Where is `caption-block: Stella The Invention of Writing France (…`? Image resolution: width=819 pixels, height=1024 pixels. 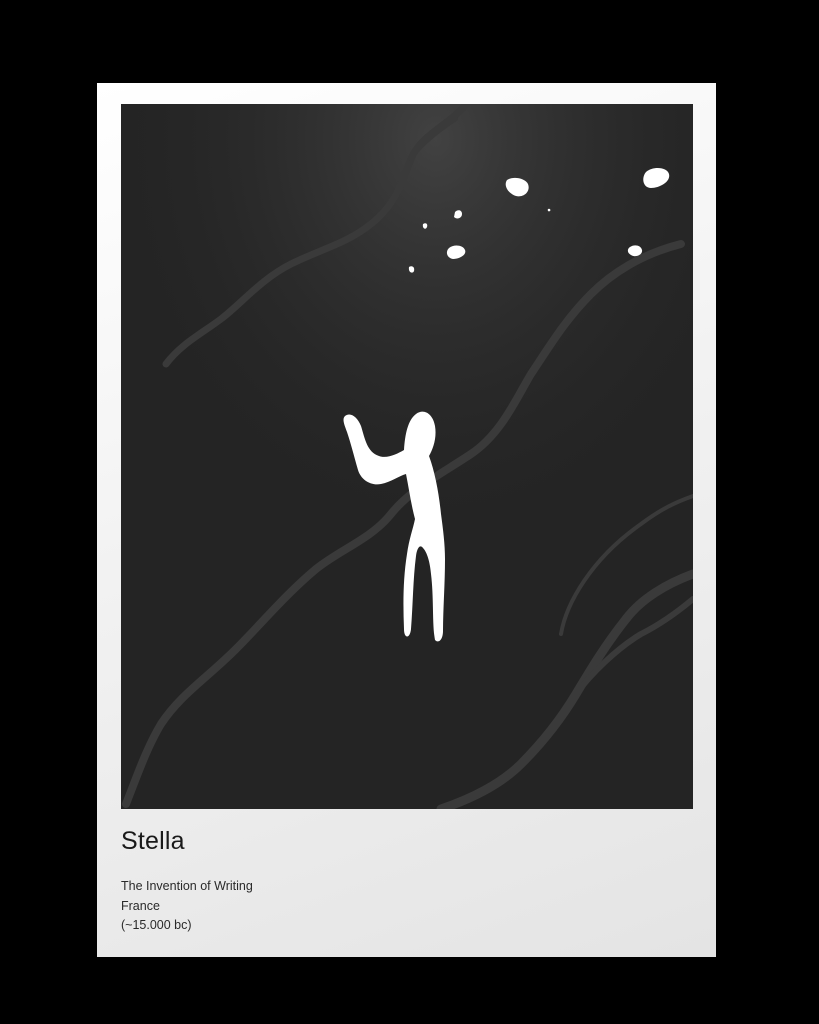 caption-block: Stella The Invention of Writing France (… is located at coordinates (371, 880).